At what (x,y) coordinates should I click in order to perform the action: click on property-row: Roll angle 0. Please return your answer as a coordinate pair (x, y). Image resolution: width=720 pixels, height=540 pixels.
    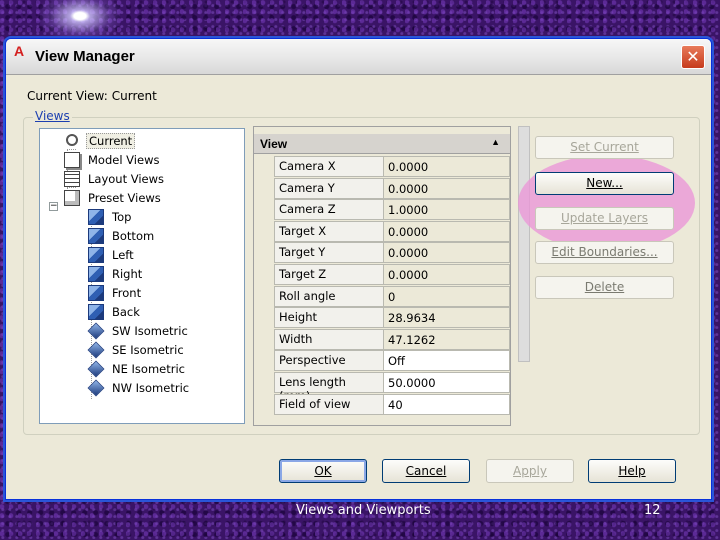
    Looking at the image, I should click on (392, 296).